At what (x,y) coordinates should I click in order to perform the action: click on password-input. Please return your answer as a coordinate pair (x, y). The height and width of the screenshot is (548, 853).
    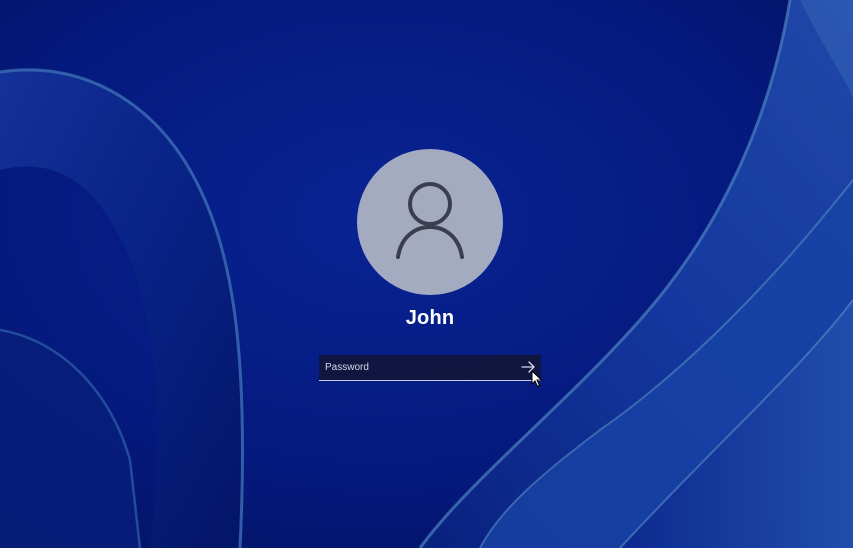
    Looking at the image, I should click on (417, 367).